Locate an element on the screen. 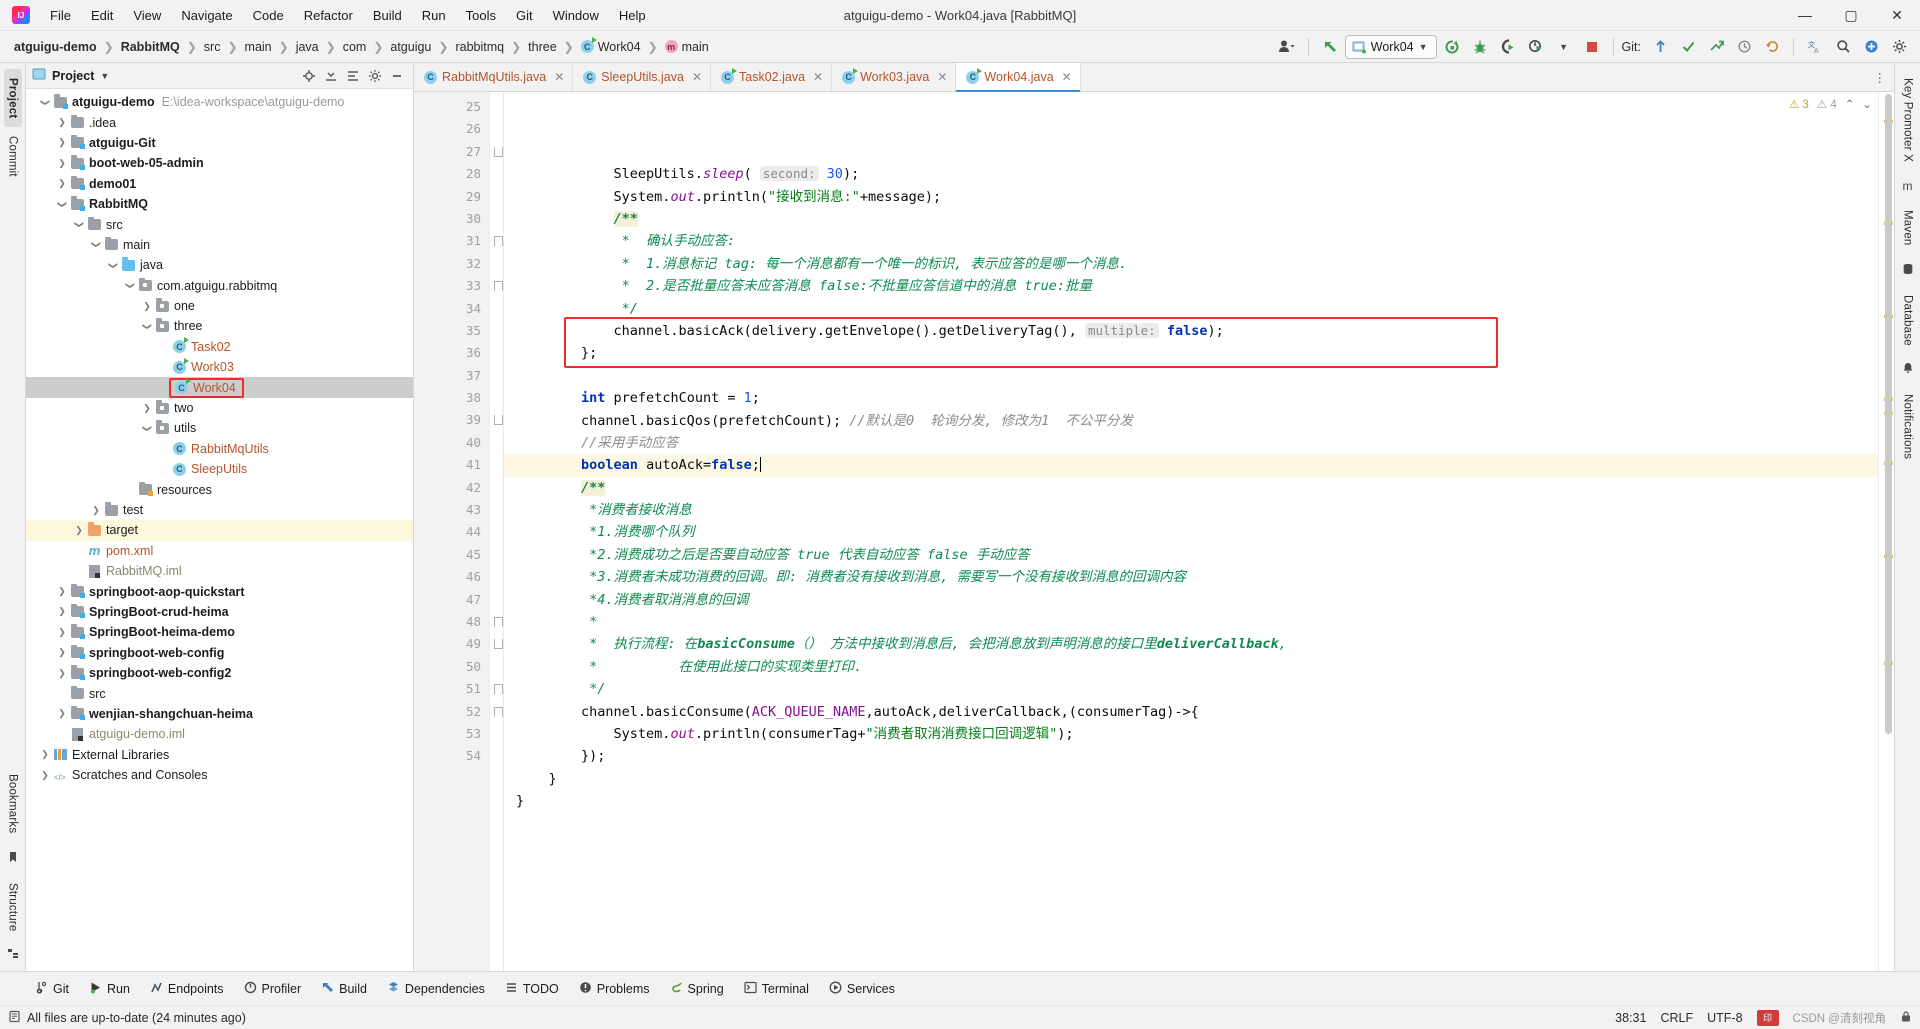 The width and height of the screenshot is (1920, 1029). line-number: 33 is located at coordinates (458, 286).